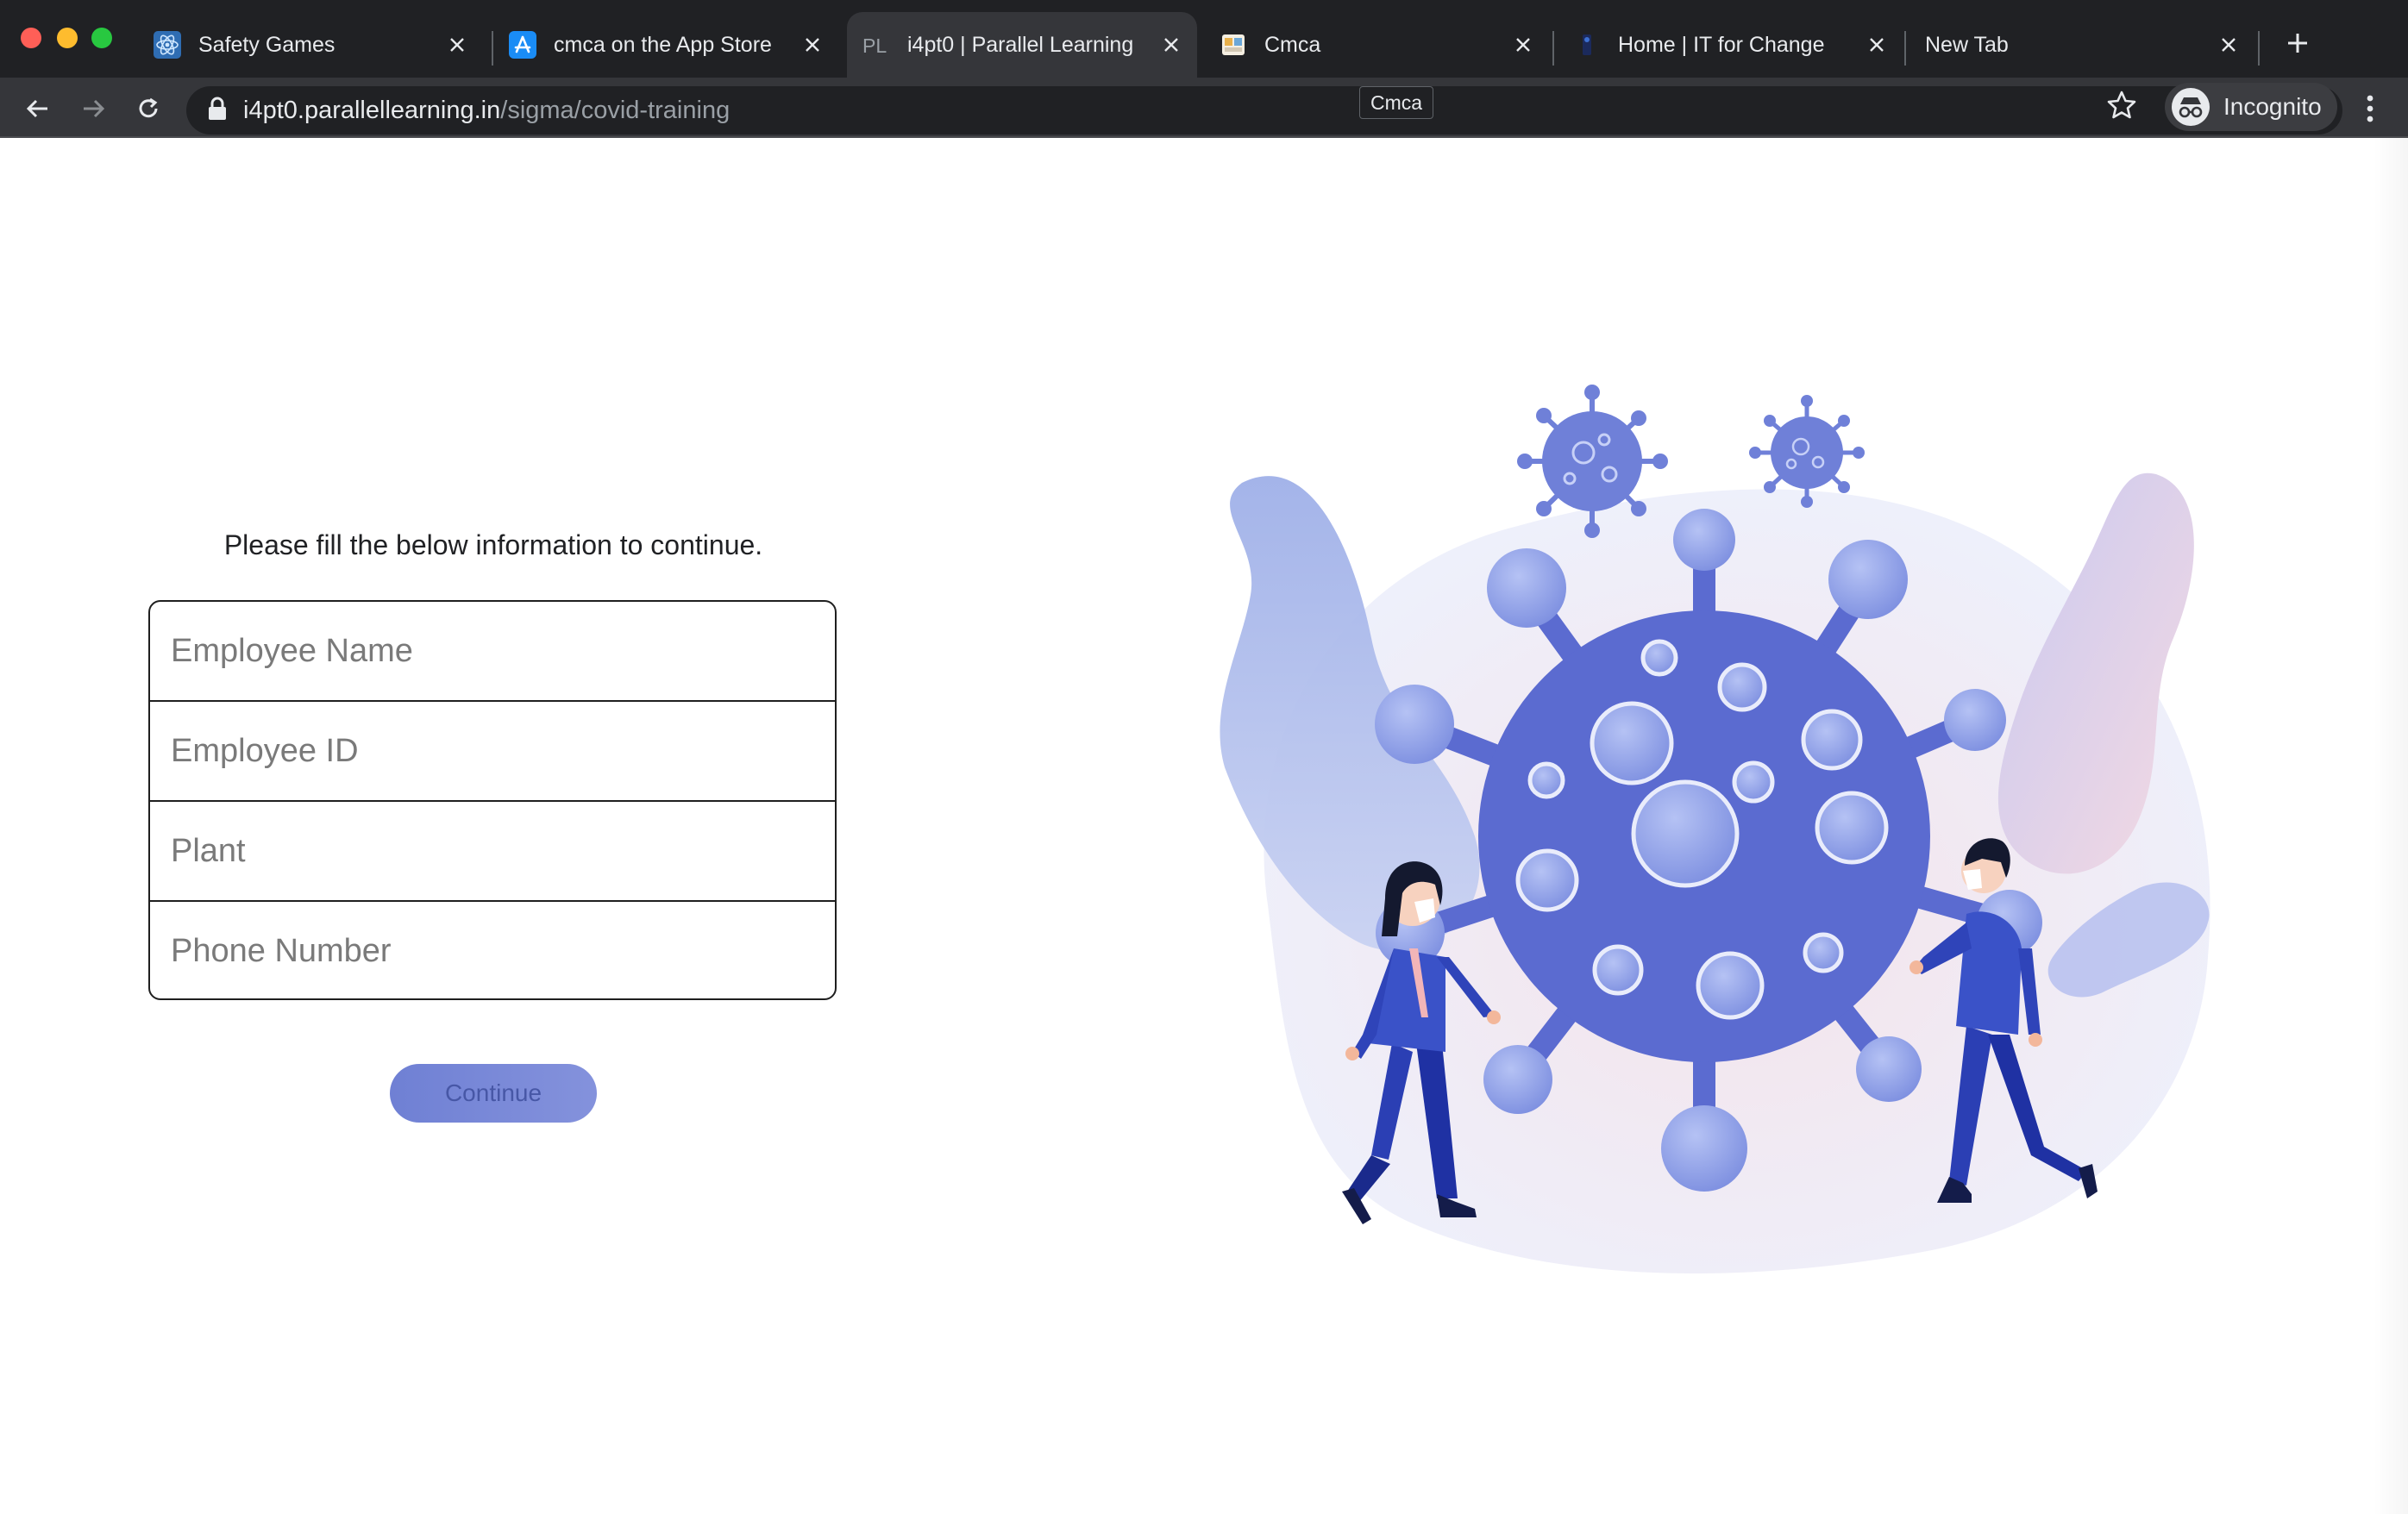 The image size is (2408, 1514). What do you see at coordinates (2272, 106) in the screenshot?
I see `incognito-label: Incognito` at bounding box center [2272, 106].